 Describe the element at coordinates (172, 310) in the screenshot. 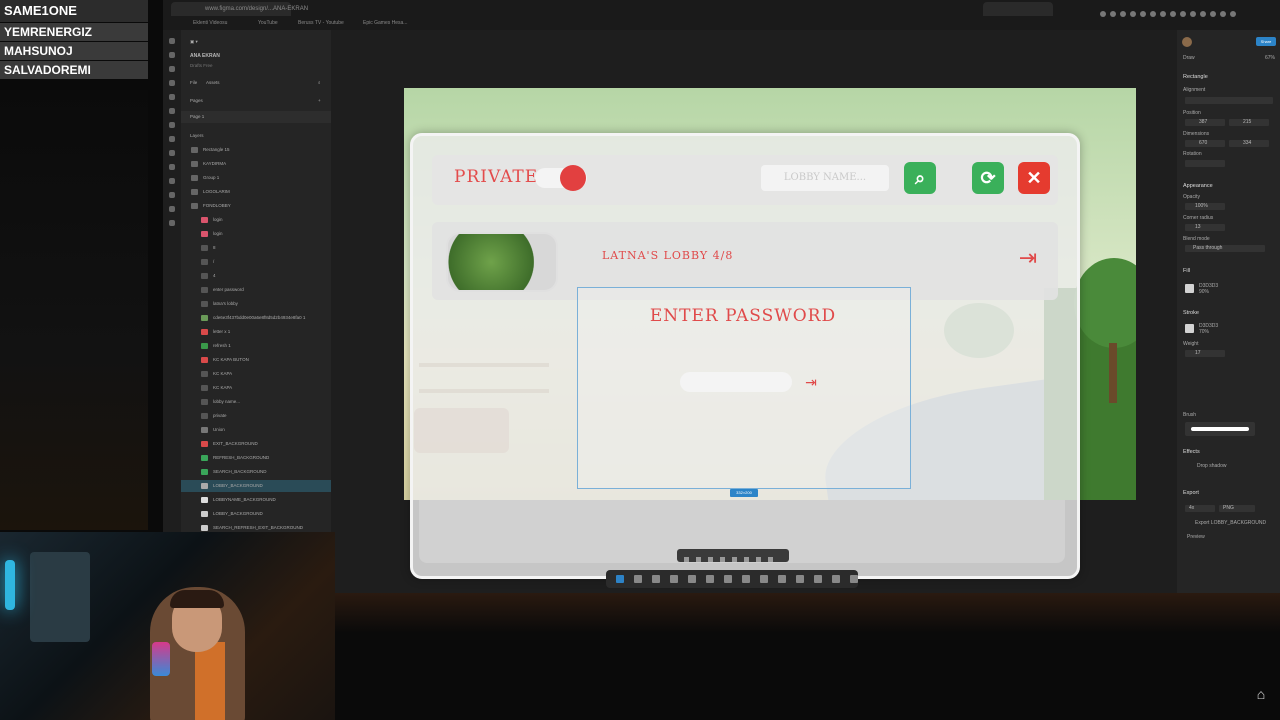

I see `browser-side-icons` at that location.